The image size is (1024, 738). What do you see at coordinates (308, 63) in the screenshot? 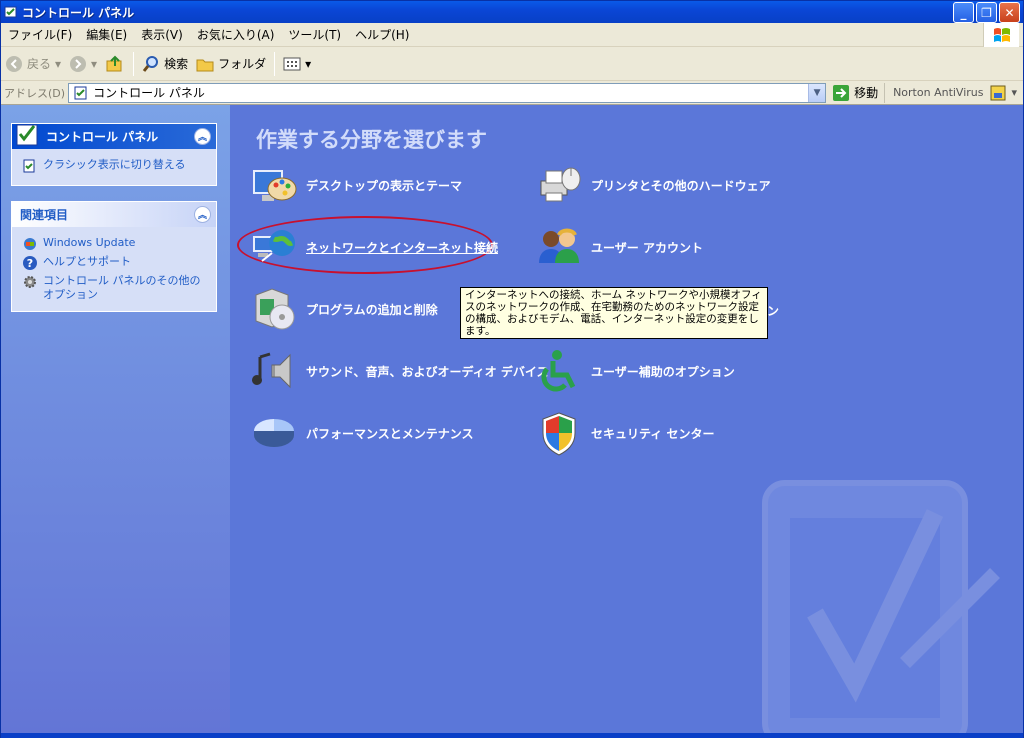
I see `views-dropdown-icon: ▾` at bounding box center [308, 63].